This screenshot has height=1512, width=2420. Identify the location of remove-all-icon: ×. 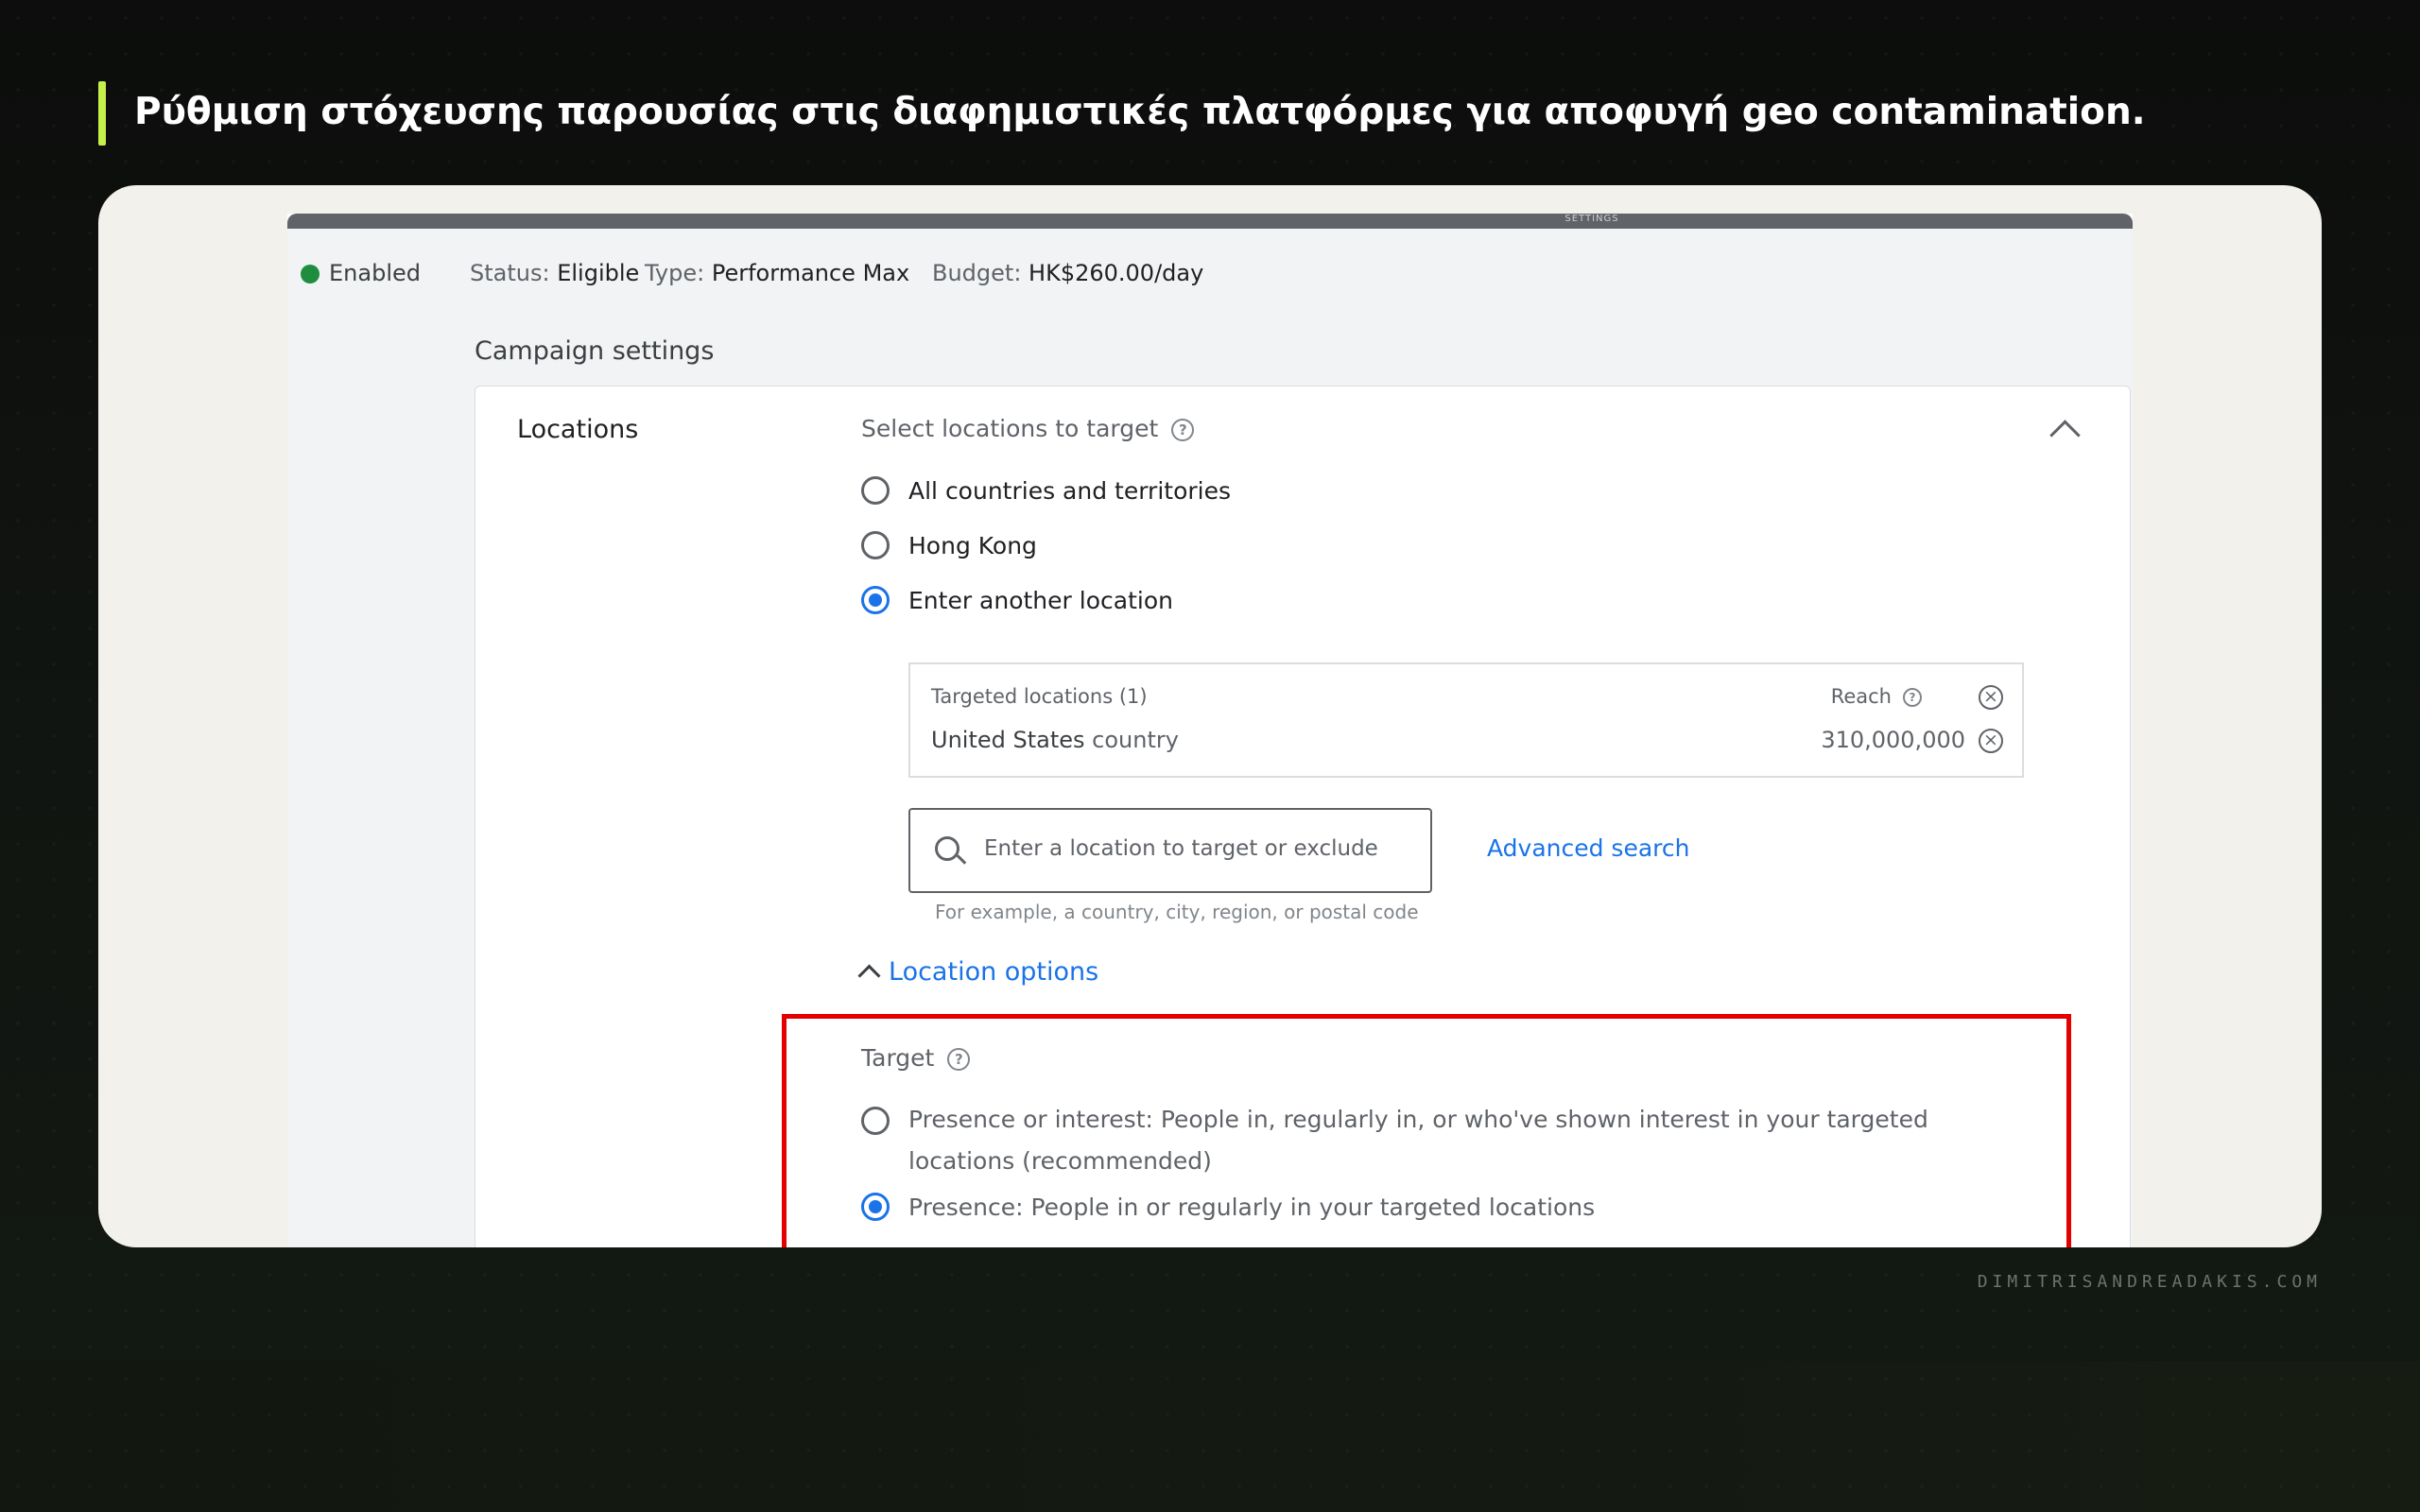
(1991, 697).